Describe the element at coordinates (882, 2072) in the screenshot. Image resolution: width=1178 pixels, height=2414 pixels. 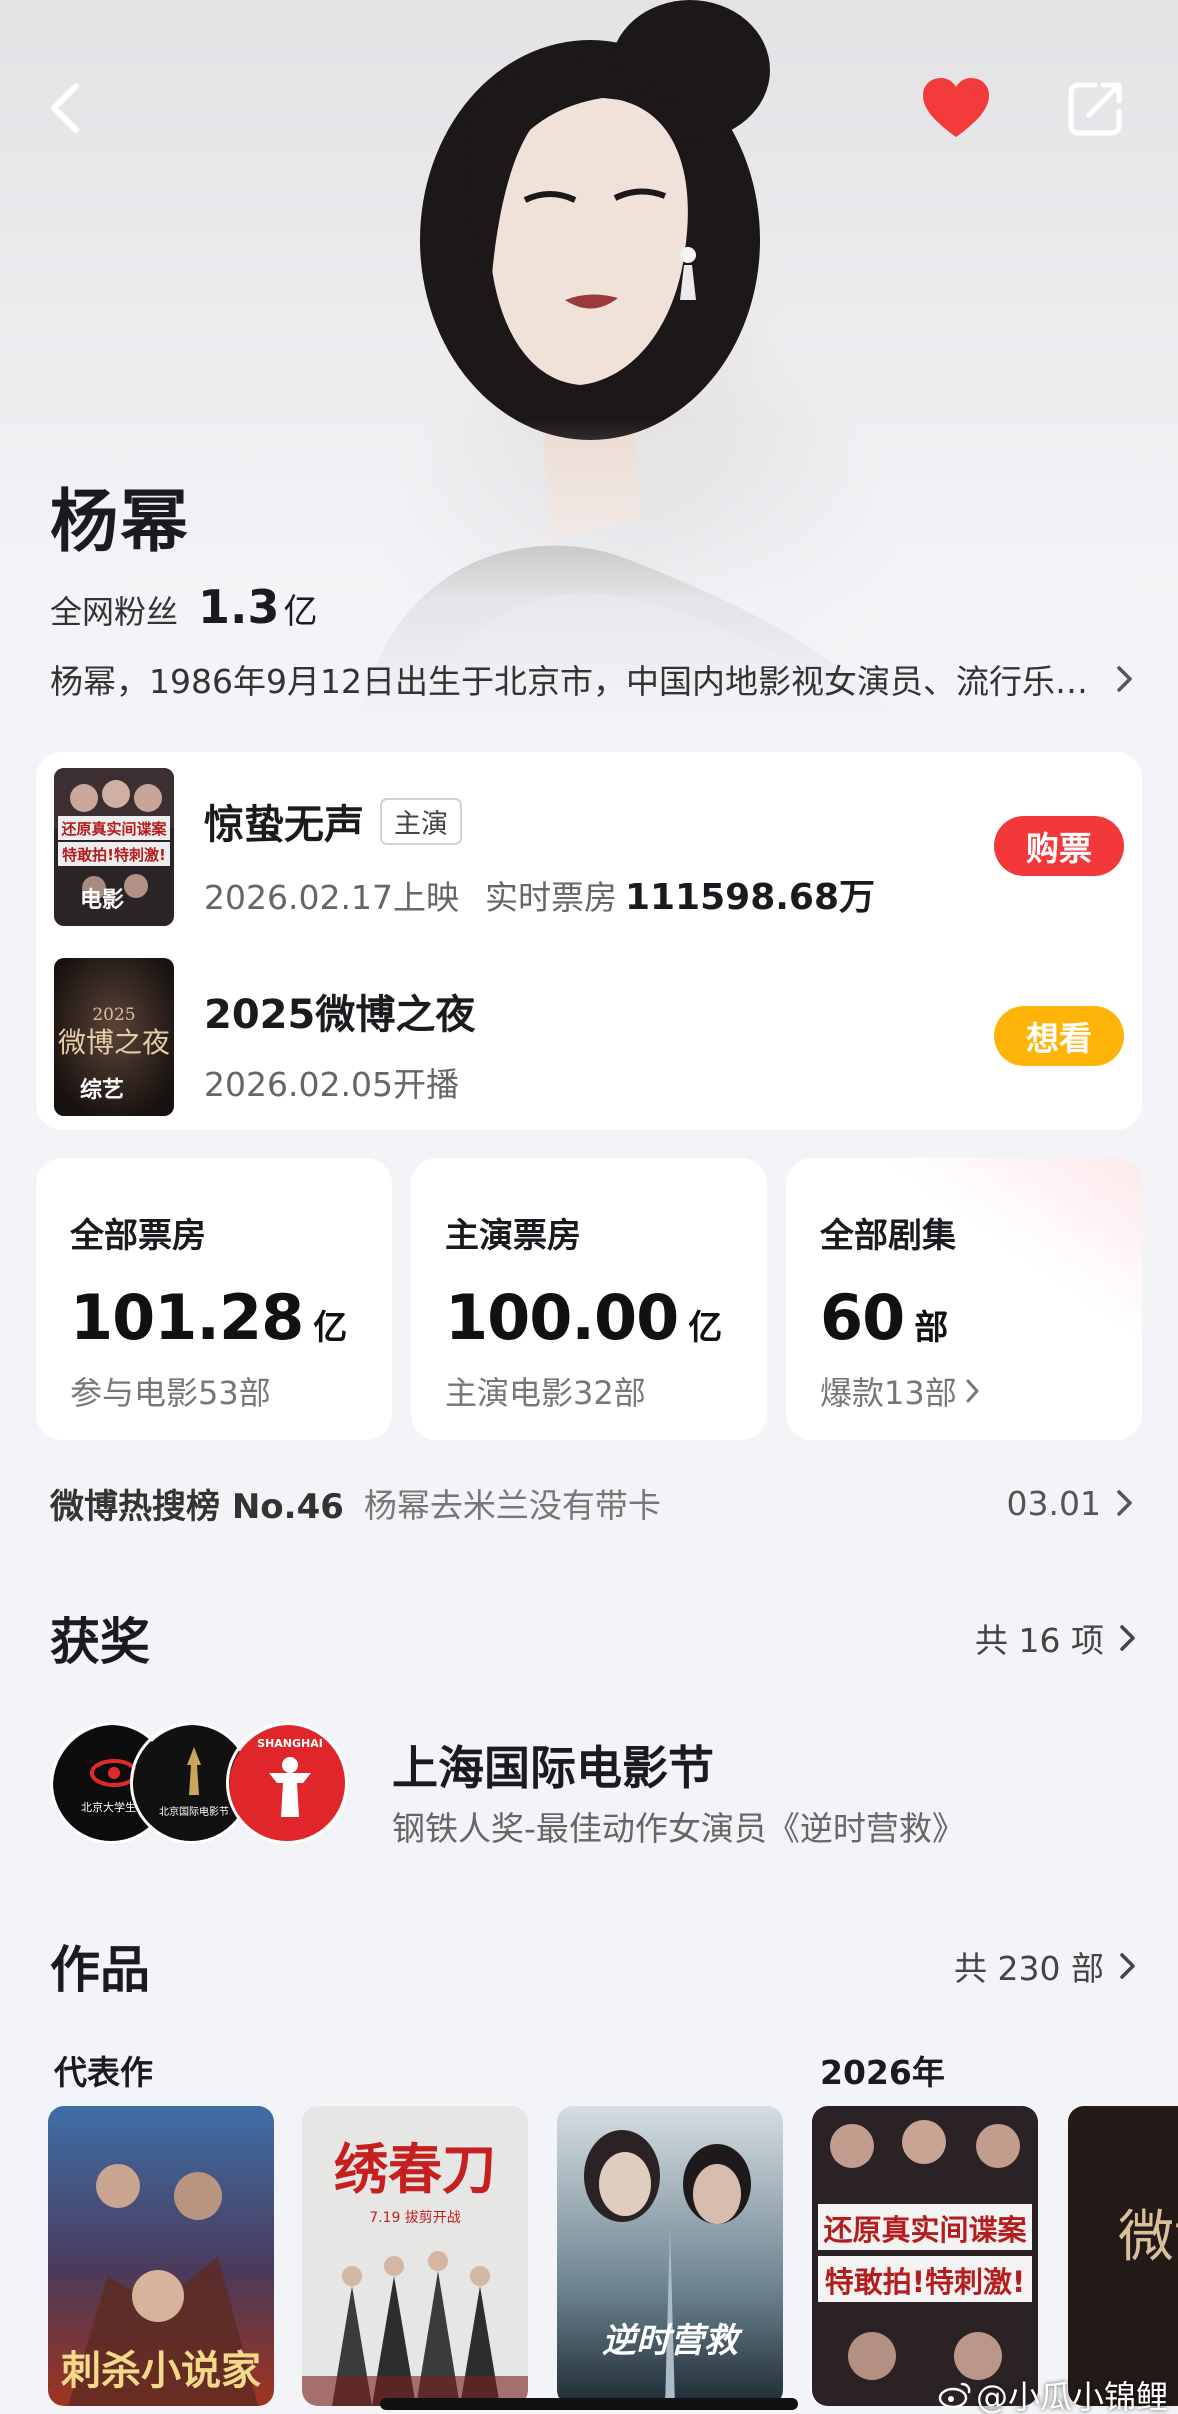
I see `year-label: 2026年` at that location.